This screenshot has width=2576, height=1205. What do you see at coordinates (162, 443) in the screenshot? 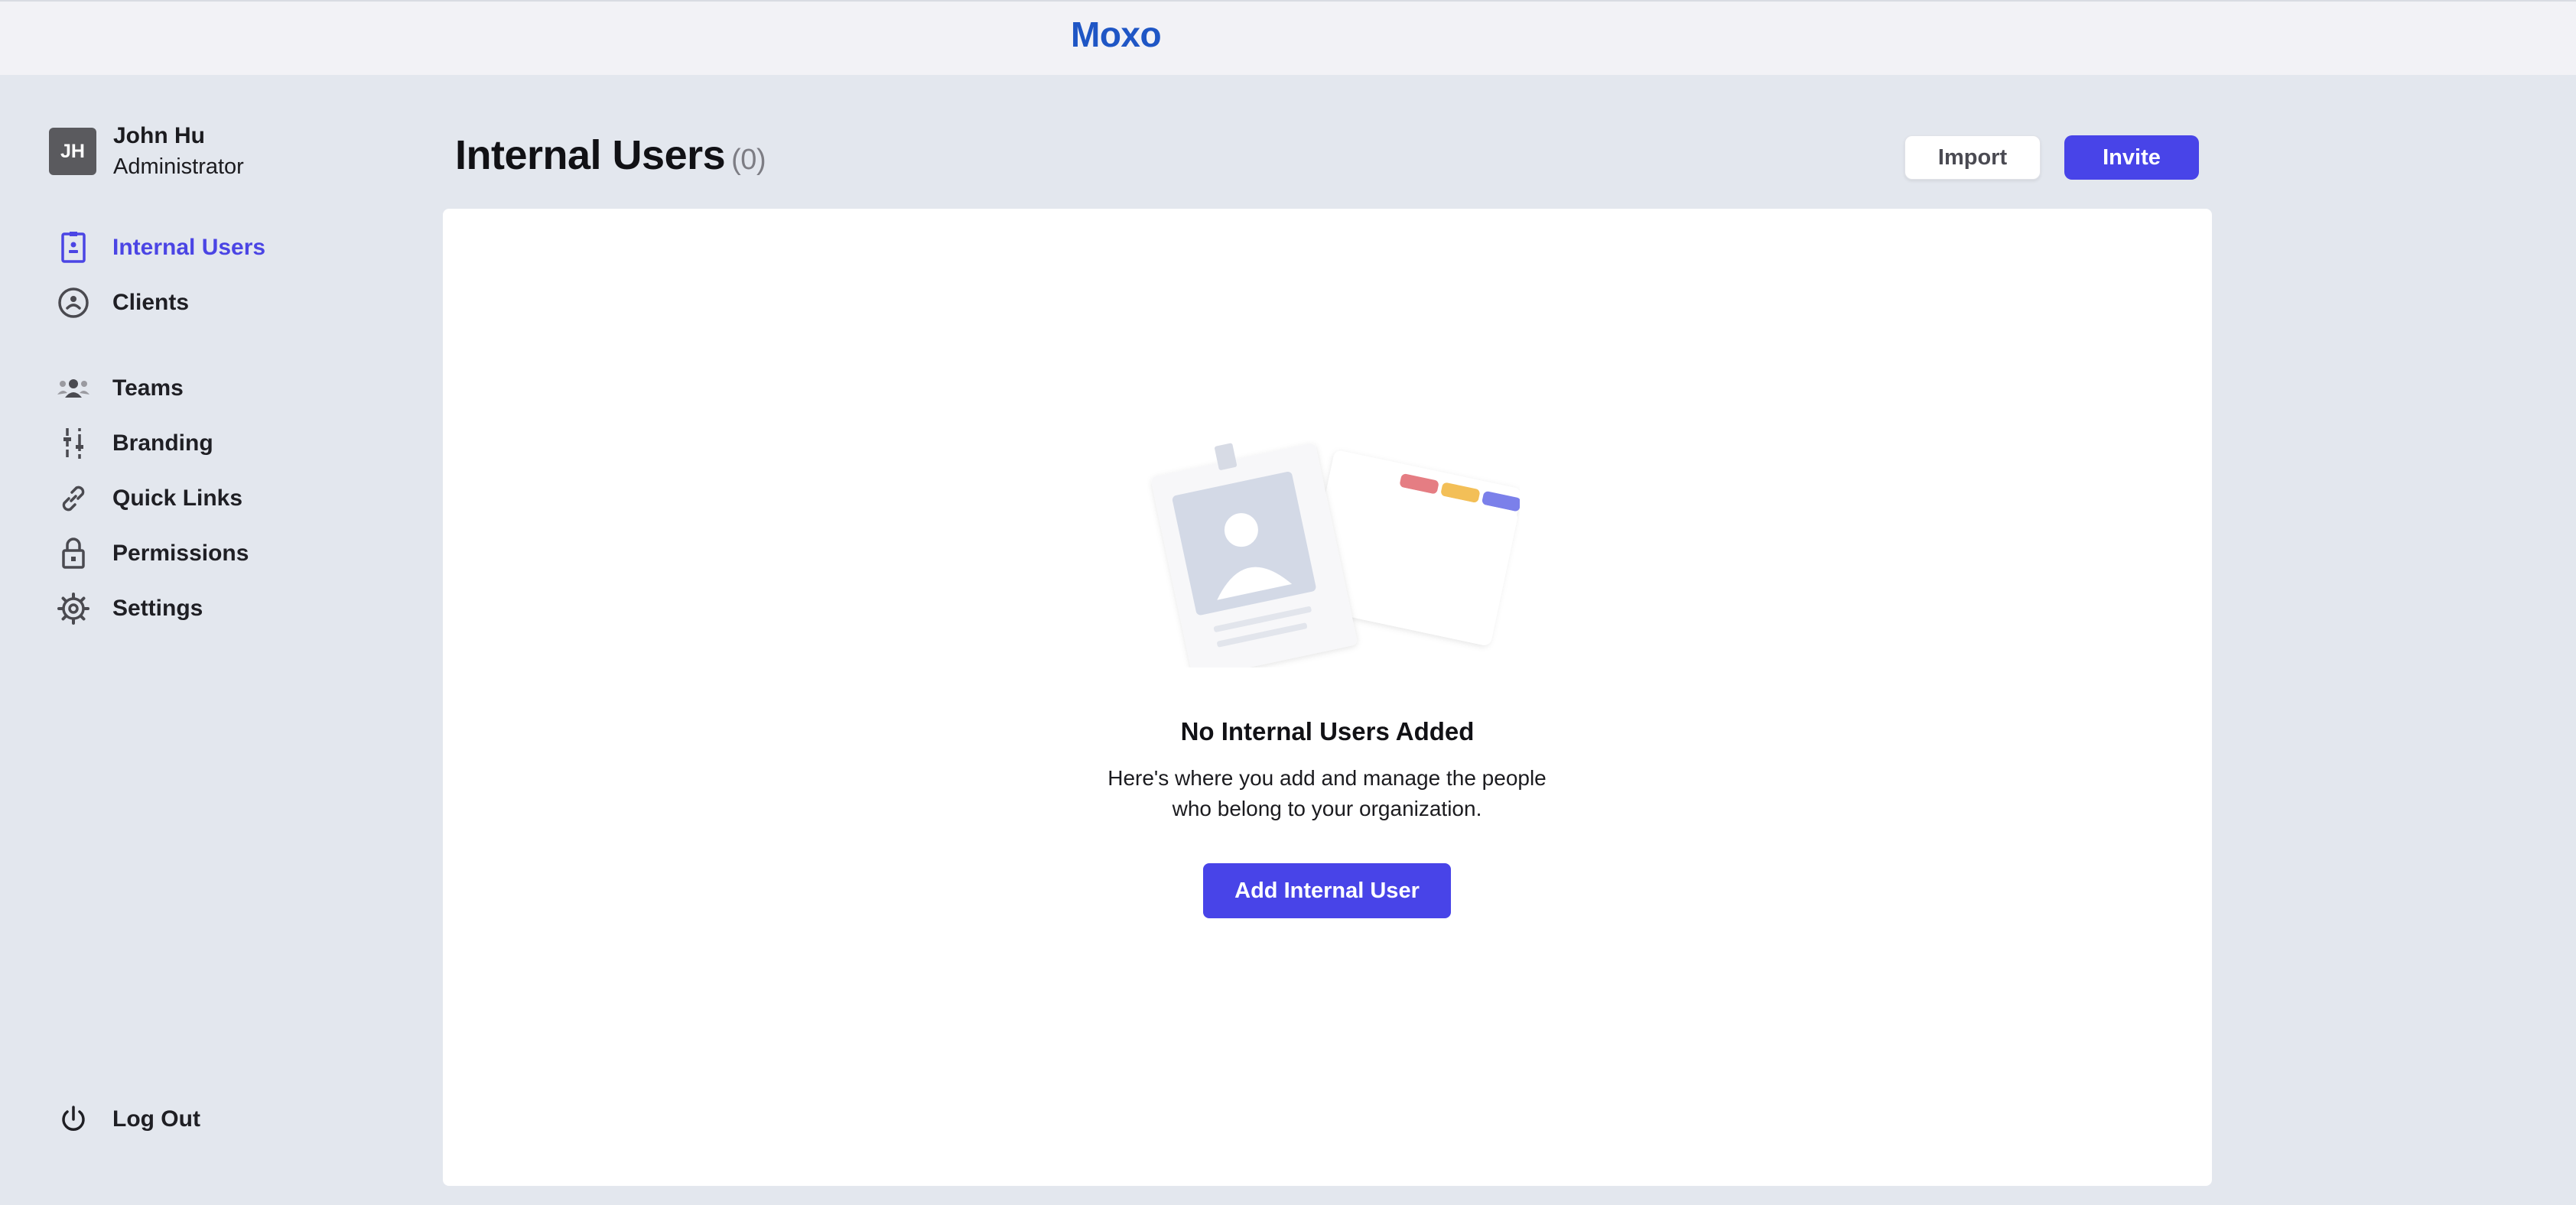
I see `sidebar-item-label: Branding` at bounding box center [162, 443].